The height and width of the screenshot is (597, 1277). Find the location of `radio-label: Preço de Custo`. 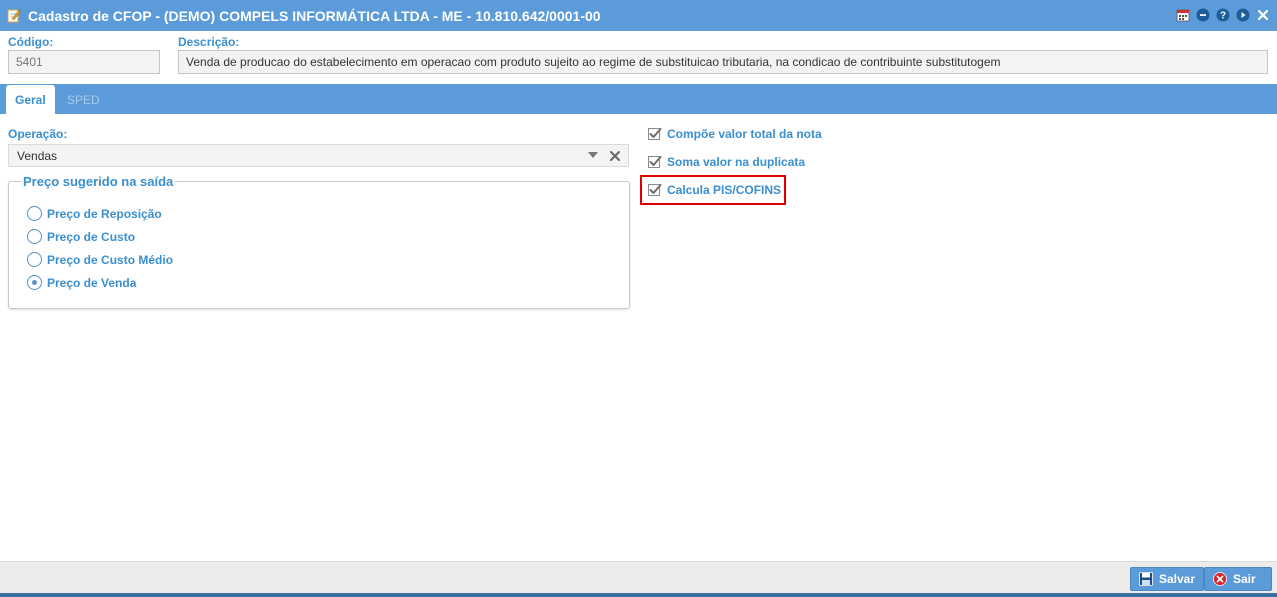

radio-label: Preço de Custo is located at coordinates (91, 236).